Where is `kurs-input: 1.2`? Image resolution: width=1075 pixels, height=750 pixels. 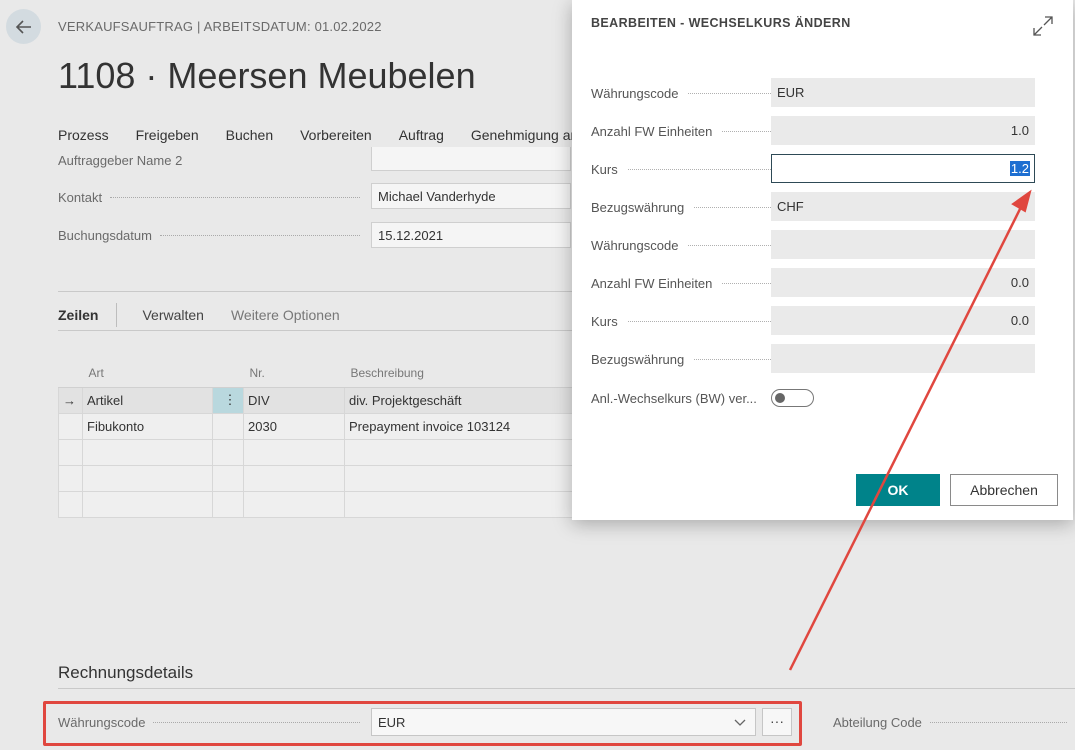 kurs-input: 1.2 is located at coordinates (903, 168).